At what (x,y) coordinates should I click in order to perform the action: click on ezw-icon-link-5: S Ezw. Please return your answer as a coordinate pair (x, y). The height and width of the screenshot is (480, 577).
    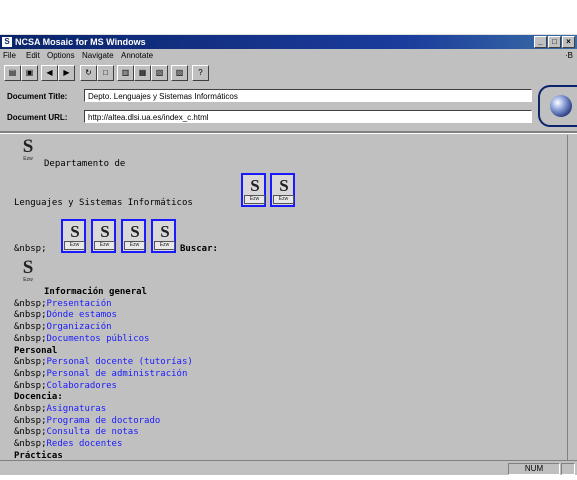
    Looking at the image, I should click on (133, 236).